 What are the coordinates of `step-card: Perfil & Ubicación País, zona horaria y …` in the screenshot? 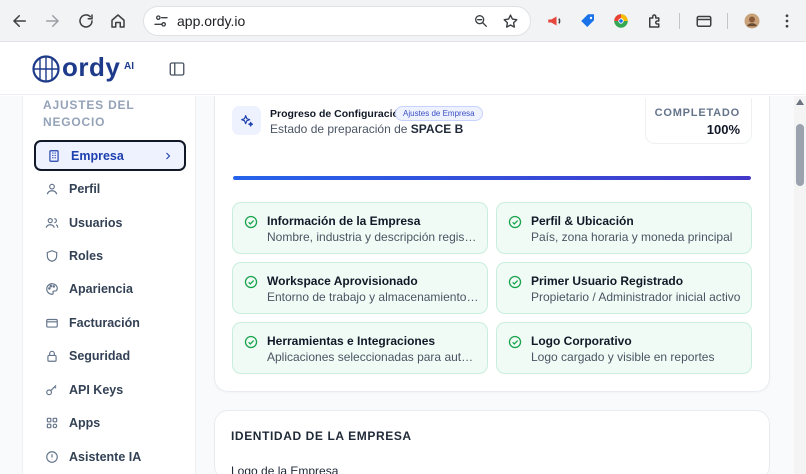 It's located at (624, 228).